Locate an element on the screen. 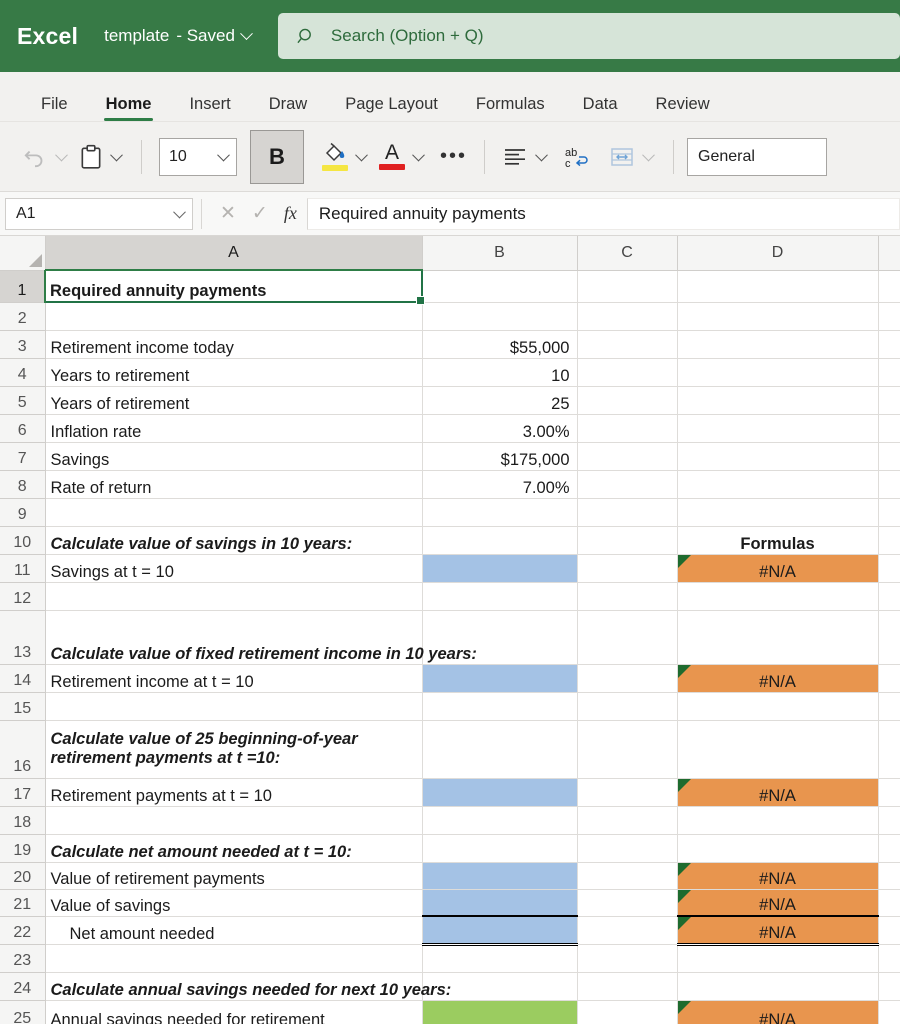 This screenshot has width=900, height=1024. column-header-a: A is located at coordinates (233, 253).